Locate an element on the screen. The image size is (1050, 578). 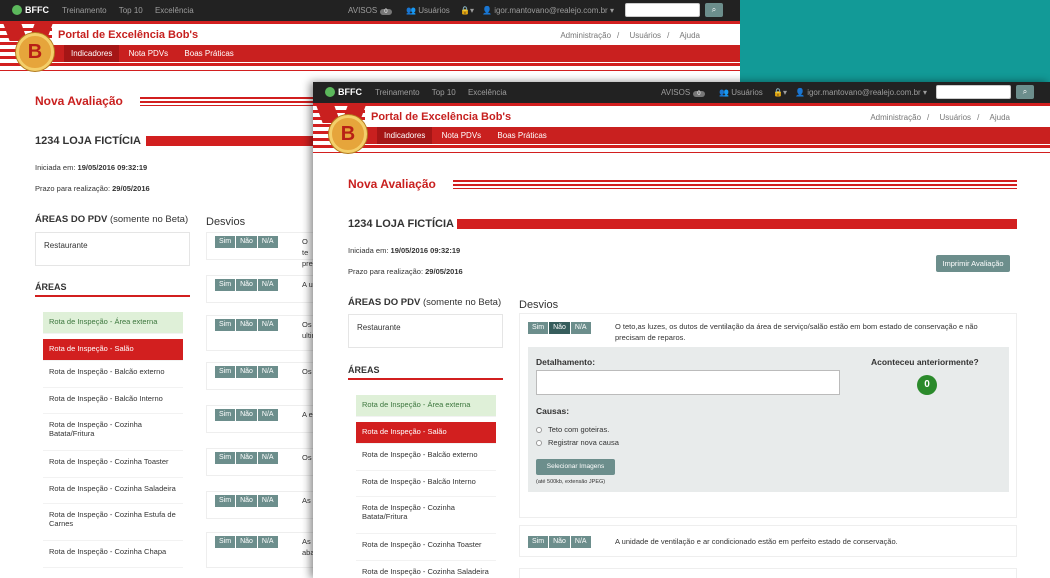
started-info: Iniciada em: 19/05/2016 09:32:19 is located at coordinates (91, 167).